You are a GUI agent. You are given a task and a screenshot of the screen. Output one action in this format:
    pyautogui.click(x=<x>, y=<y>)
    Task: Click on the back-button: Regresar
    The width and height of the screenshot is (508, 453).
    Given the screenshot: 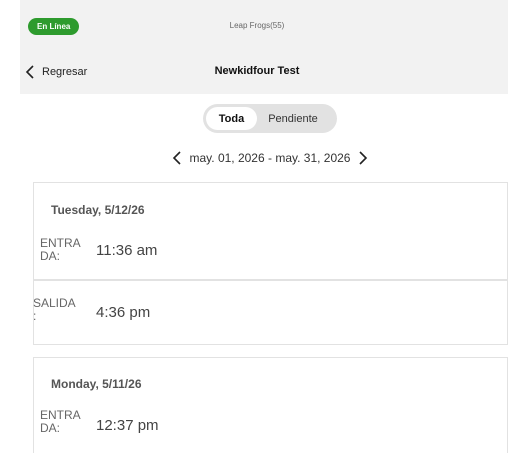 What is the action you would take?
    pyautogui.click(x=55, y=72)
    